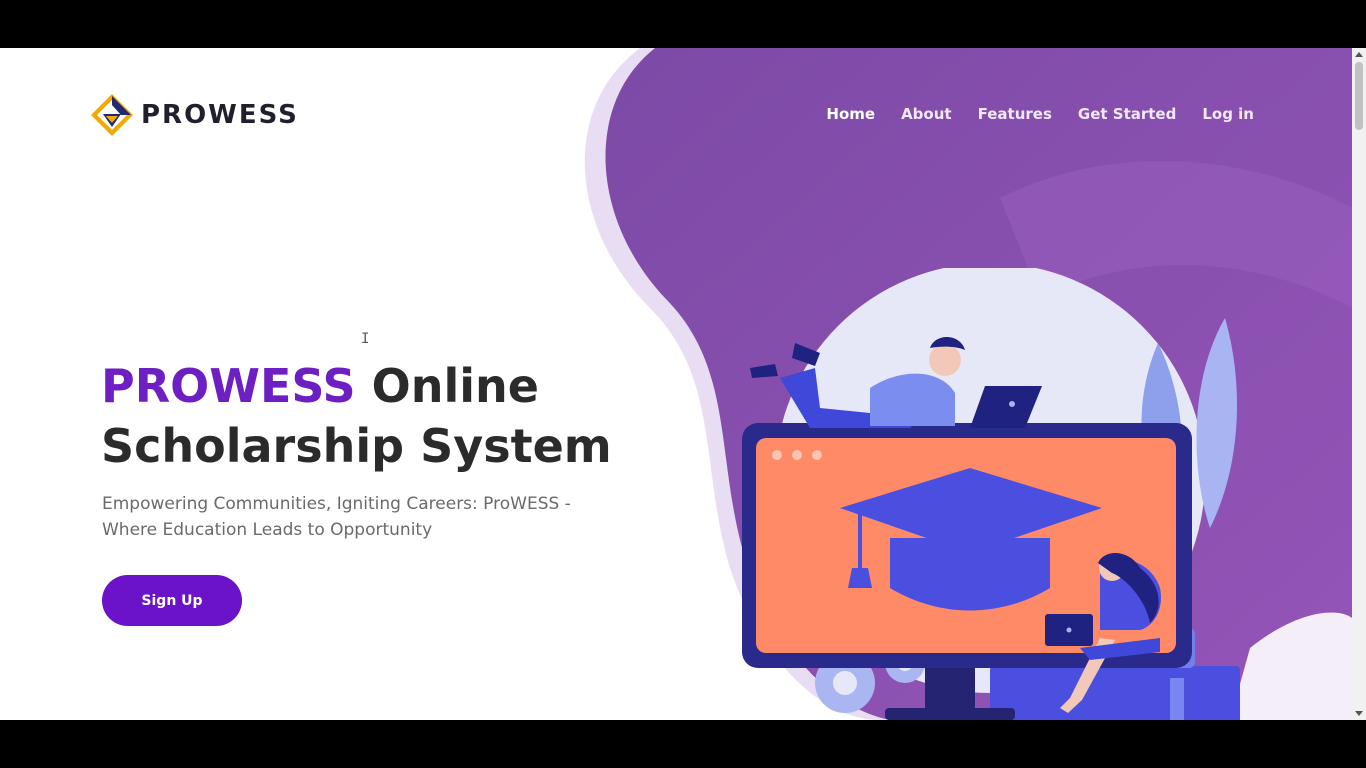 This screenshot has height=768, width=1366. I want to click on sign-up-button: Sign Up, so click(172, 600).